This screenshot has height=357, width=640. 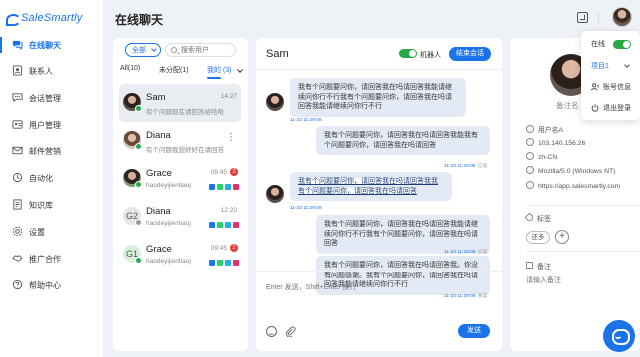 I want to click on expand-icon, so click(x=582, y=17).